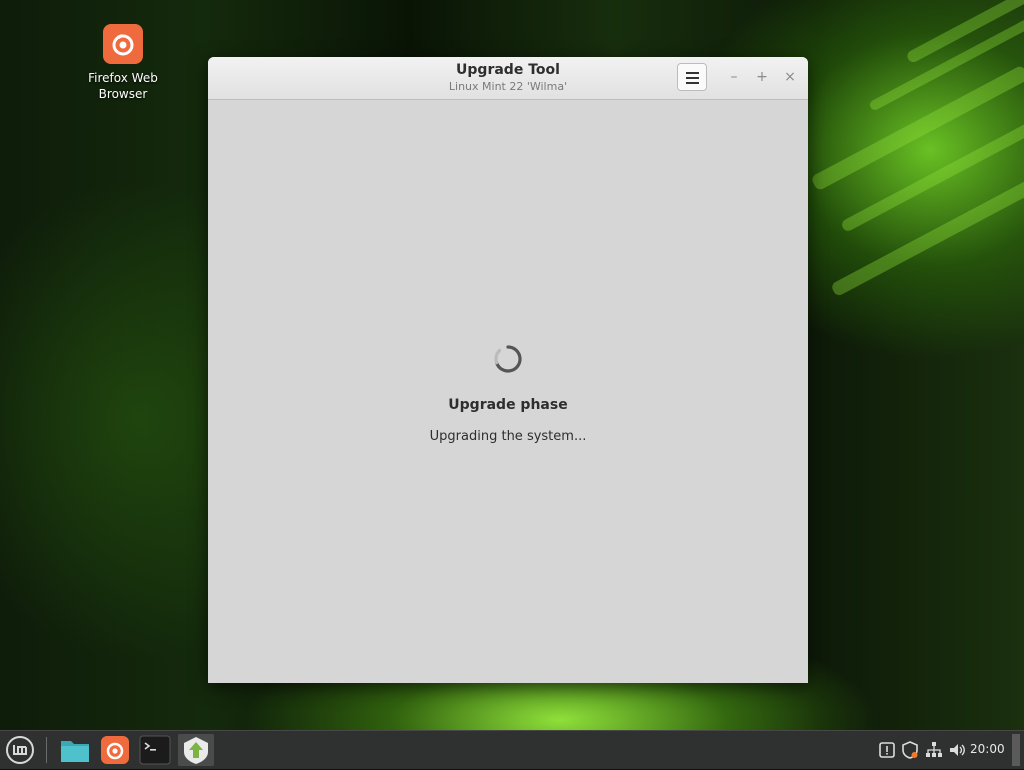 This screenshot has height=770, width=1024. I want to click on taskbar: 20:00, so click(512, 749).